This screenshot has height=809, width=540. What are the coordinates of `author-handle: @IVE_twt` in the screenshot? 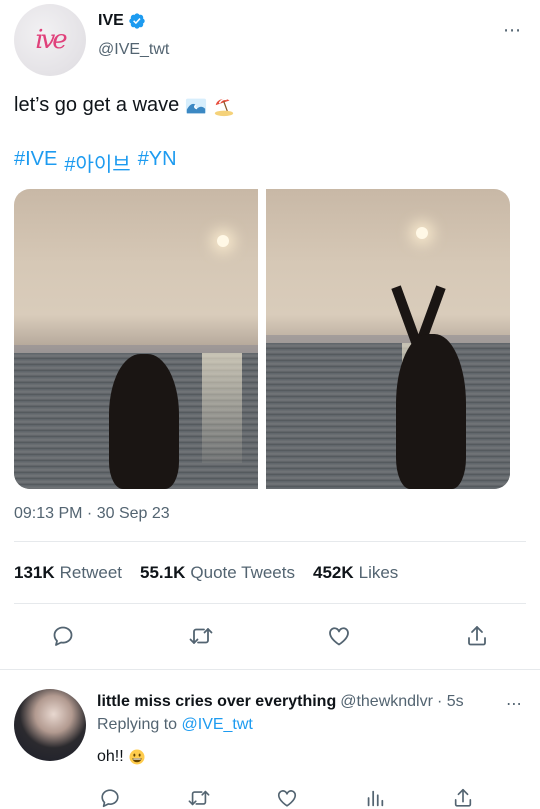 It's located at (133, 50).